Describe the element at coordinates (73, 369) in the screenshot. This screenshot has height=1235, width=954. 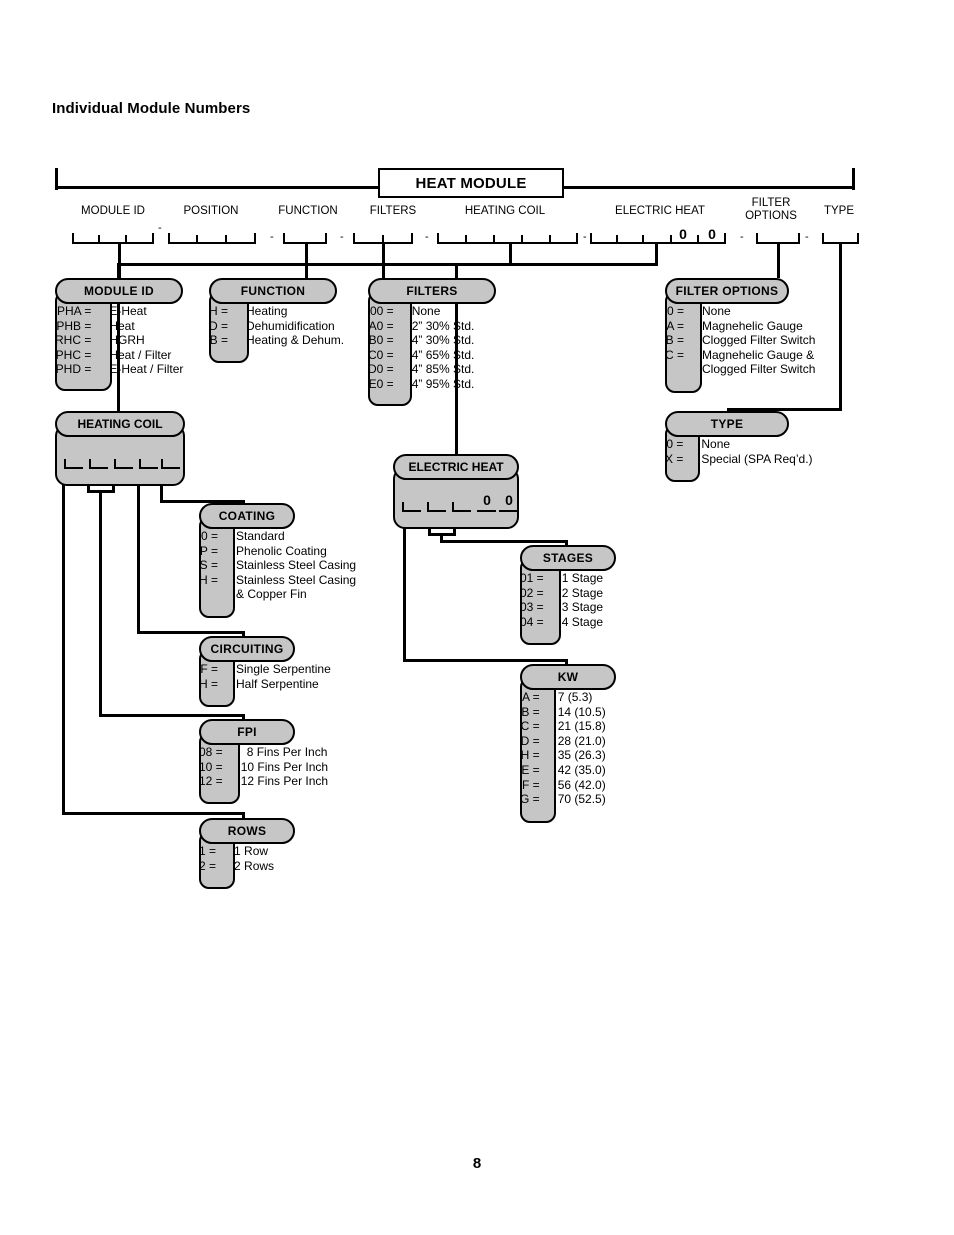
I see `code-cell: PHD =` at that location.